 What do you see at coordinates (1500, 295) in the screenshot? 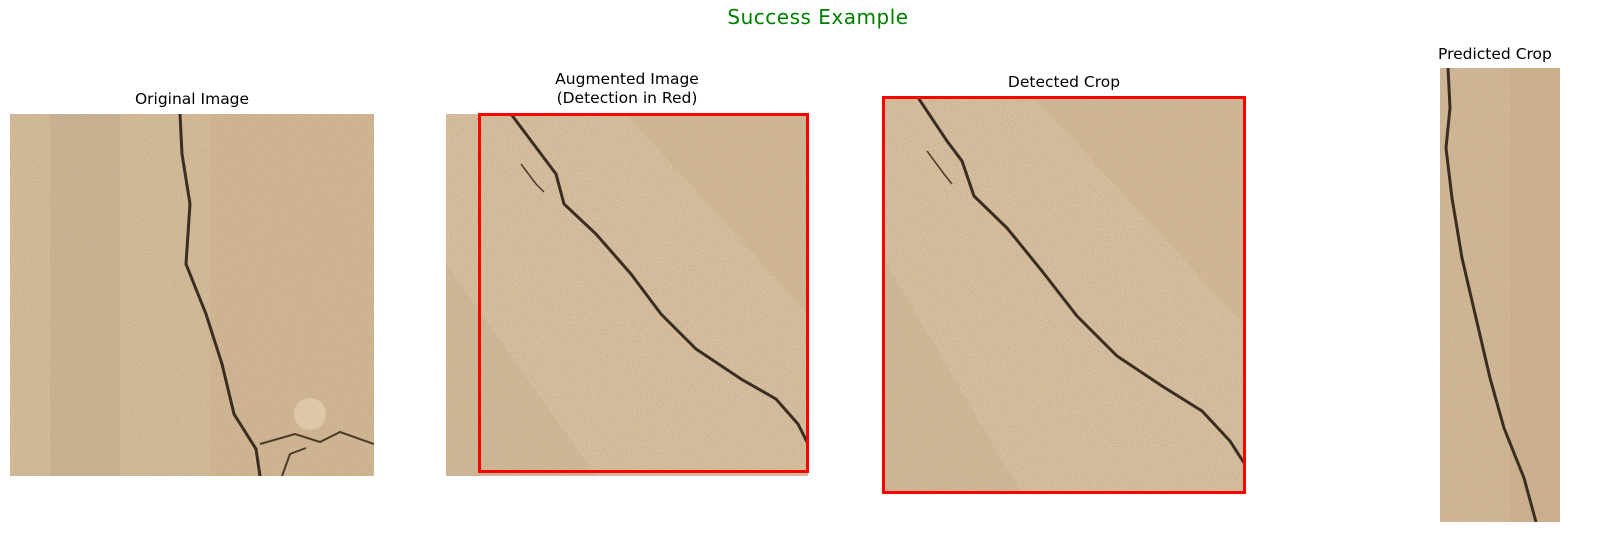
I see `predicted-crop-image` at bounding box center [1500, 295].